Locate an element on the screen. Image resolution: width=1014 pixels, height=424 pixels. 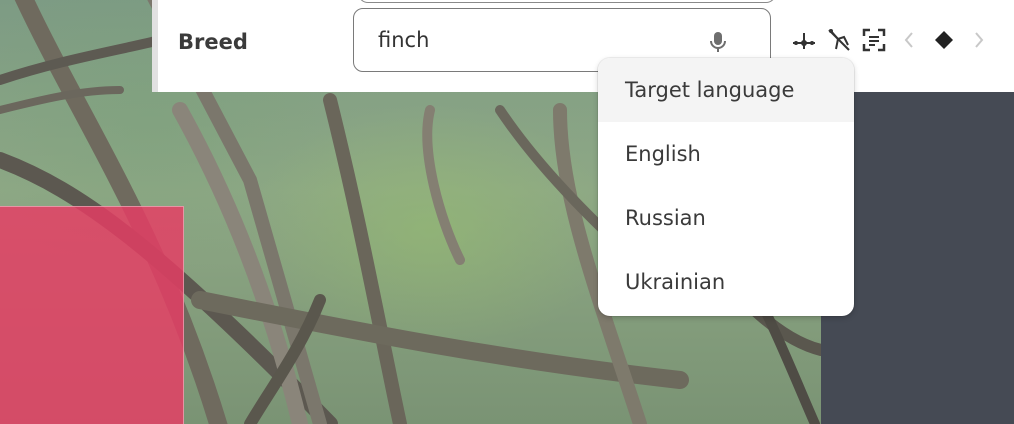
annotation-box is located at coordinates (92, 315).